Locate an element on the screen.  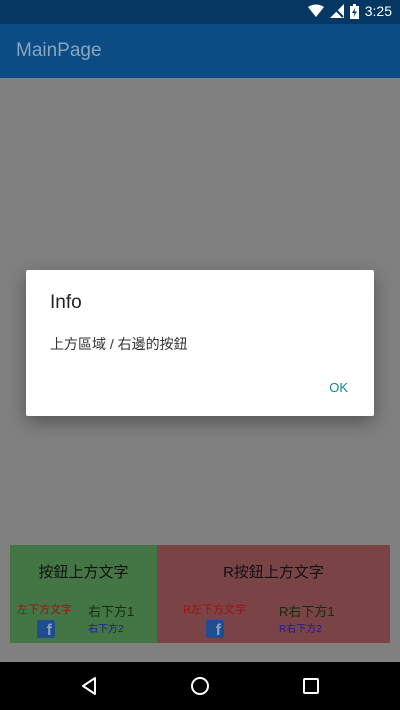
right-panel-bottom-right-text-2: R右下方2 is located at coordinates (300, 629).